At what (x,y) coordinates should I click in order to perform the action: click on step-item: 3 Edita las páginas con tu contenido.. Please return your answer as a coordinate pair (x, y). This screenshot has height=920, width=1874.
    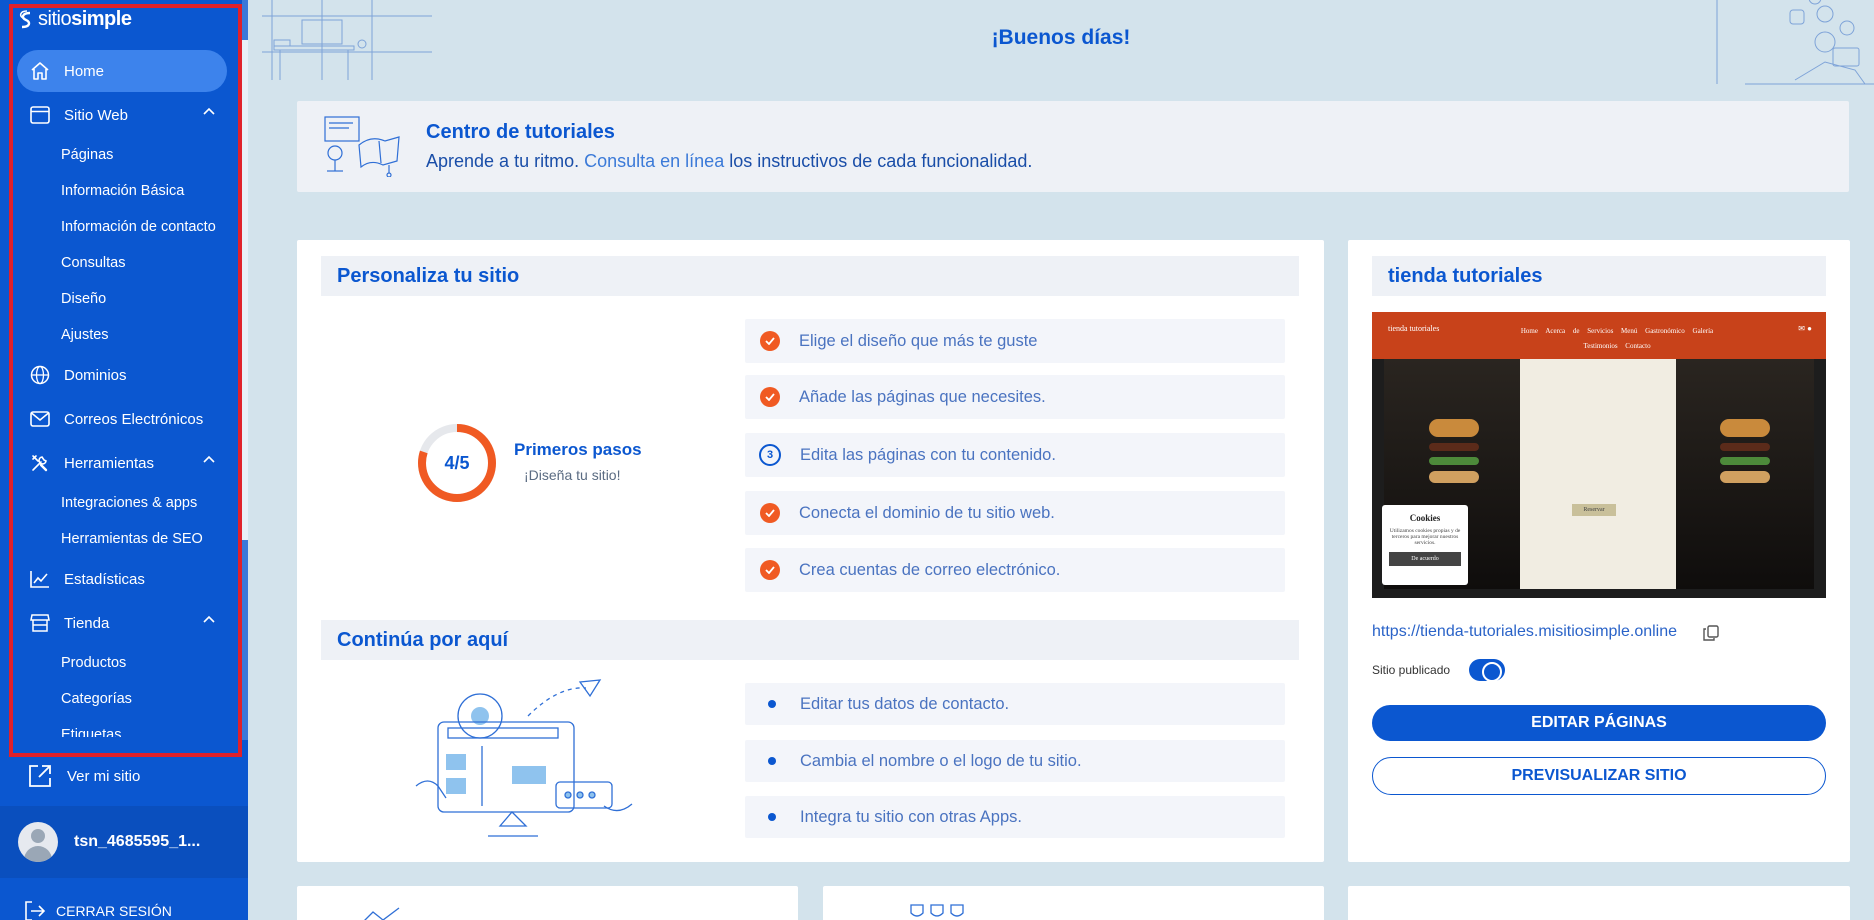
    Looking at the image, I should click on (1015, 455).